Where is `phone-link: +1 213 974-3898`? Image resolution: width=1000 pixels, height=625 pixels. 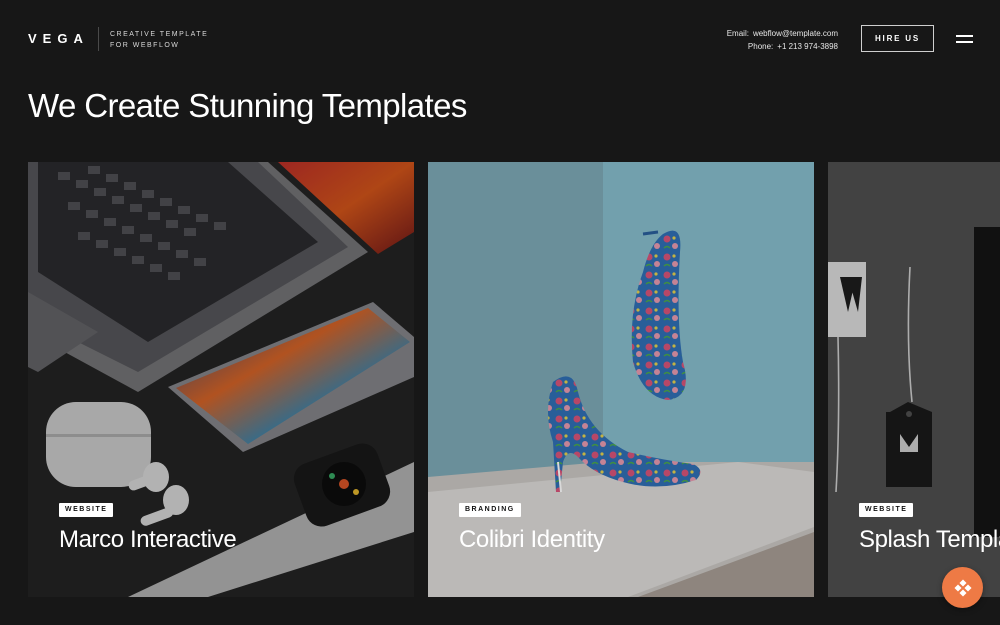 phone-link: +1 213 974-3898 is located at coordinates (807, 46).